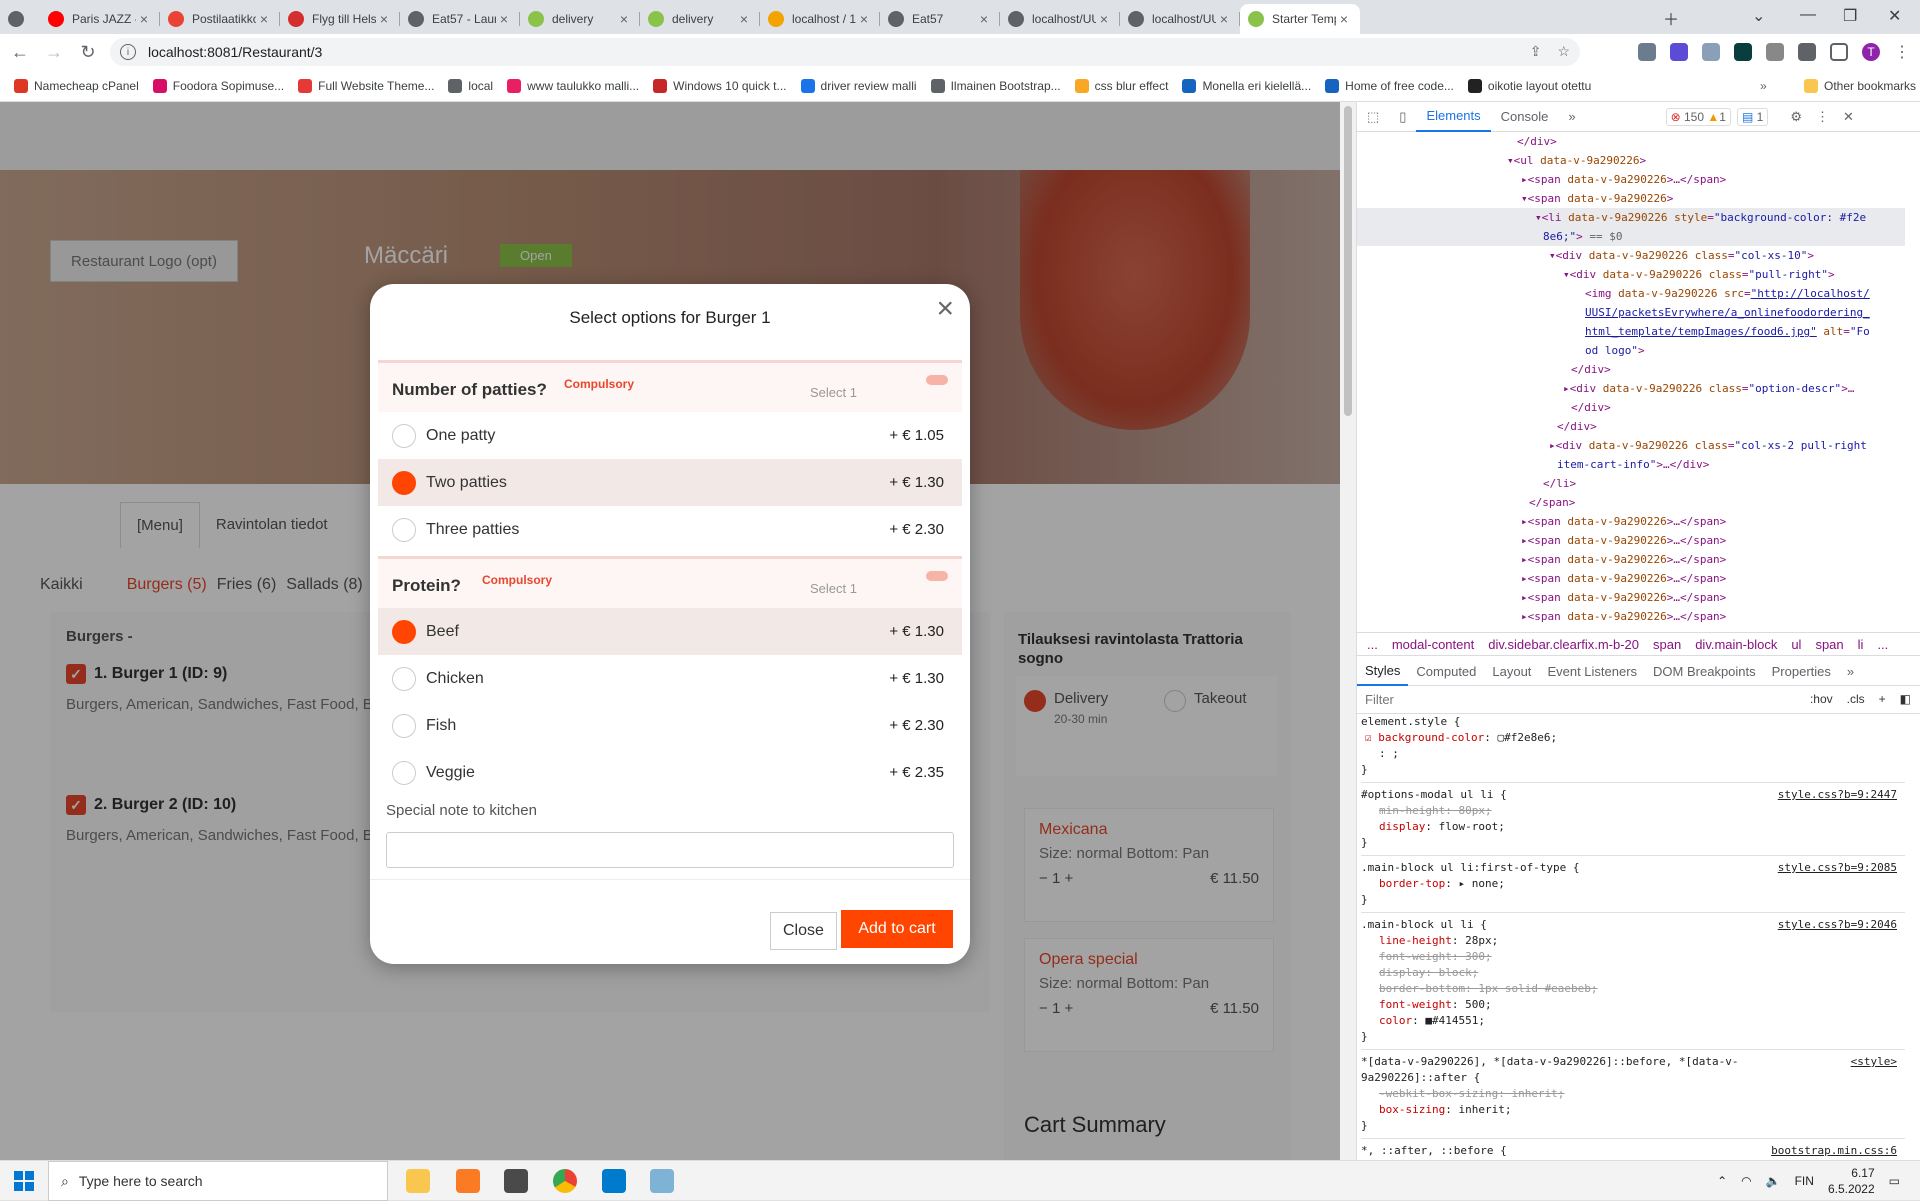 This screenshot has height=1201, width=1920. What do you see at coordinates (1822, 117) in the screenshot?
I see `devtools-menu-icon: ⋮` at bounding box center [1822, 117].